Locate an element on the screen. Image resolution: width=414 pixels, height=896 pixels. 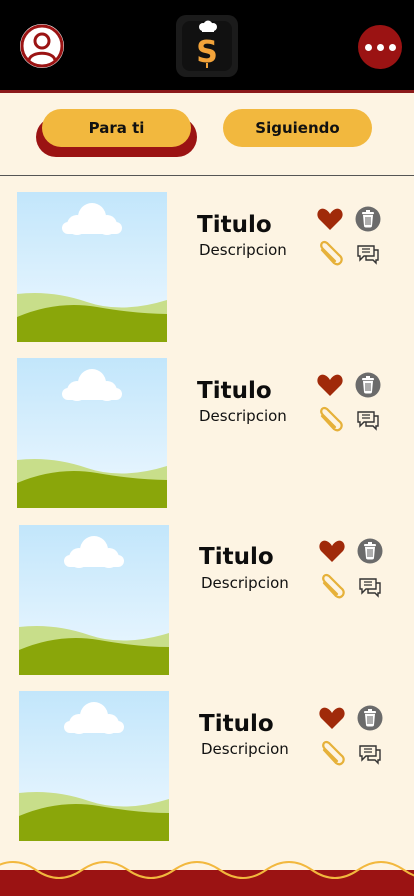
footer-wave is located at coordinates (207, 878).